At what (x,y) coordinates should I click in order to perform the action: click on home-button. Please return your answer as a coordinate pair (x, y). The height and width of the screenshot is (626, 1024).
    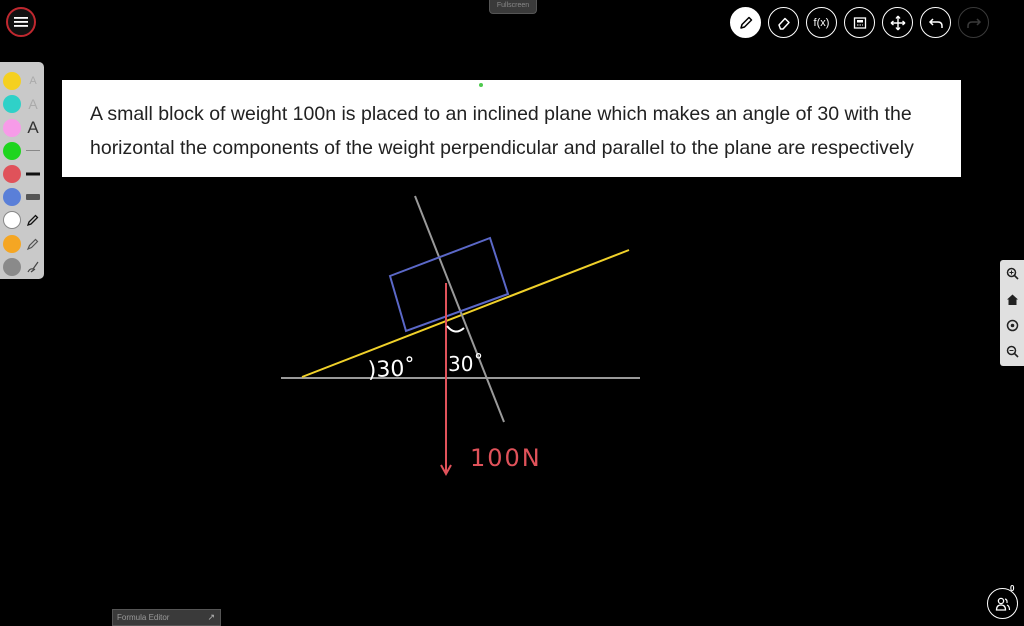
    Looking at the image, I should click on (1012, 299).